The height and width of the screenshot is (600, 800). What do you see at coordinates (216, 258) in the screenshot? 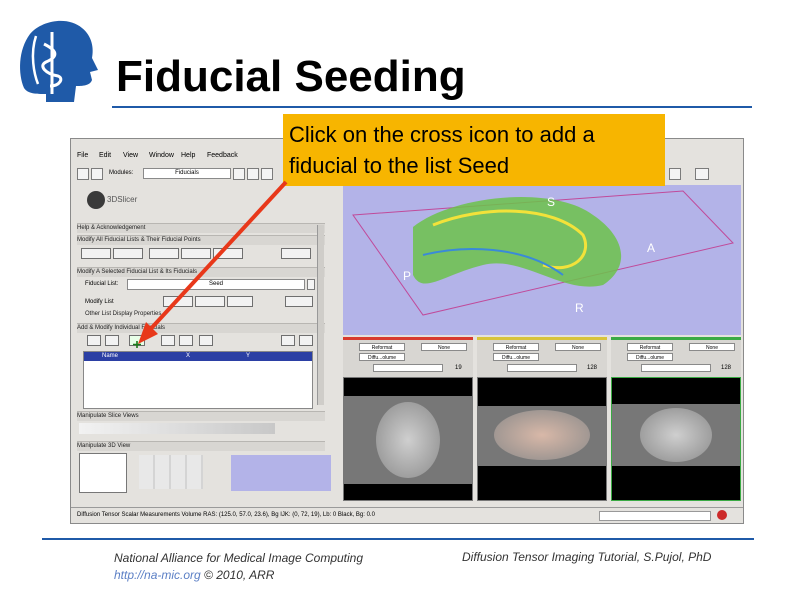
I see `pointer-arrow-line` at bounding box center [216, 258].